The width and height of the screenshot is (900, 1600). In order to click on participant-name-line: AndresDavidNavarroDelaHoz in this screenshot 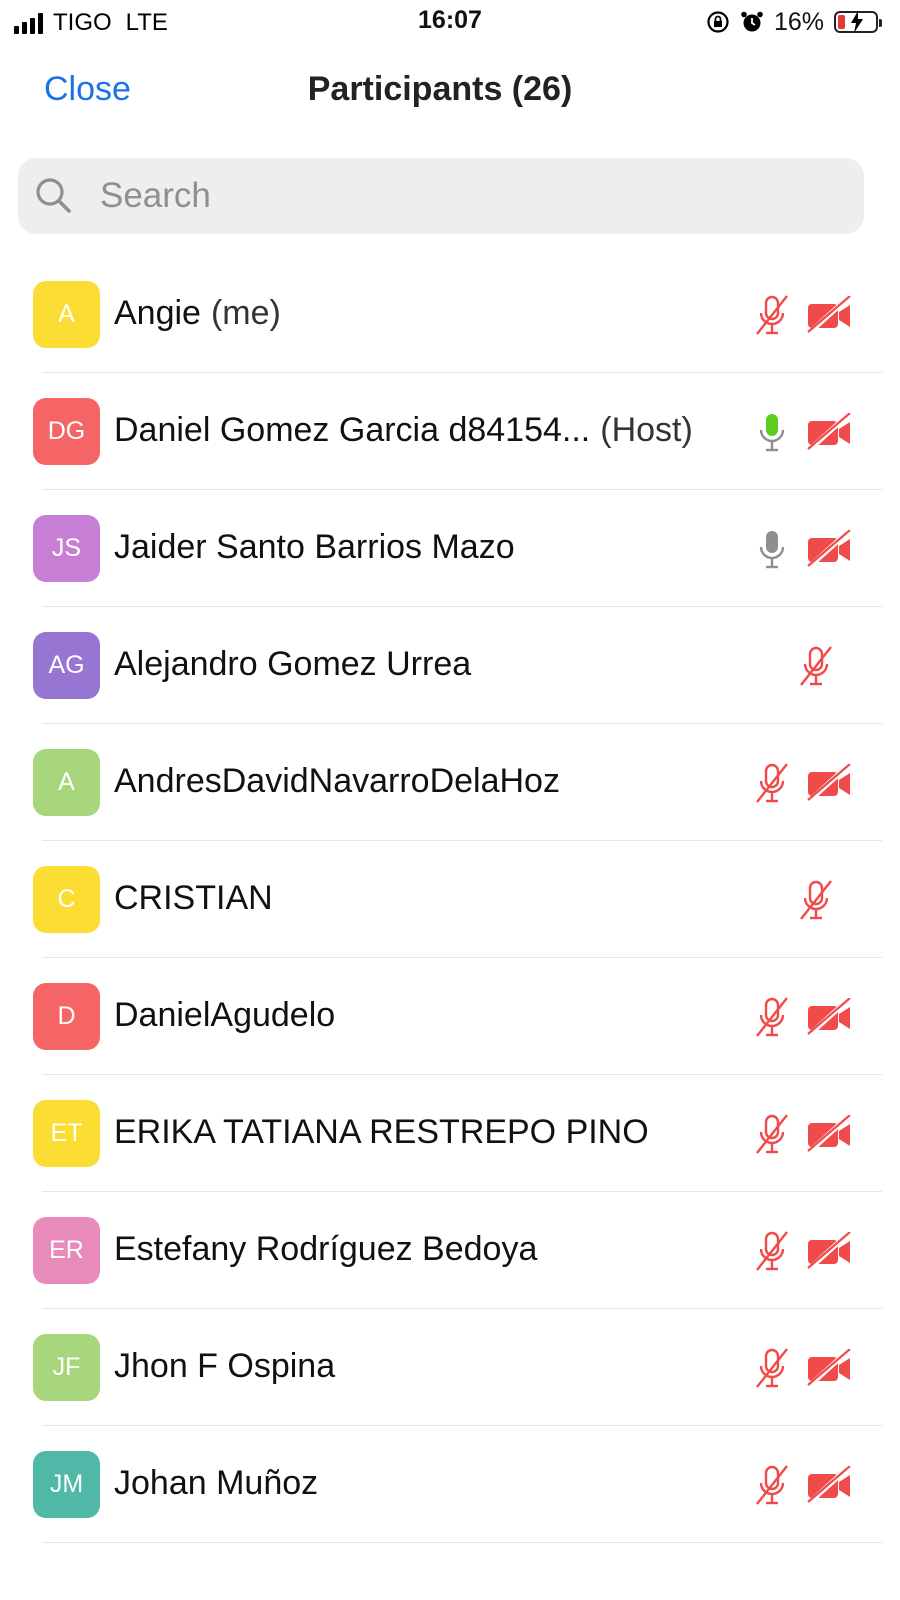, I will do `click(337, 781)`.